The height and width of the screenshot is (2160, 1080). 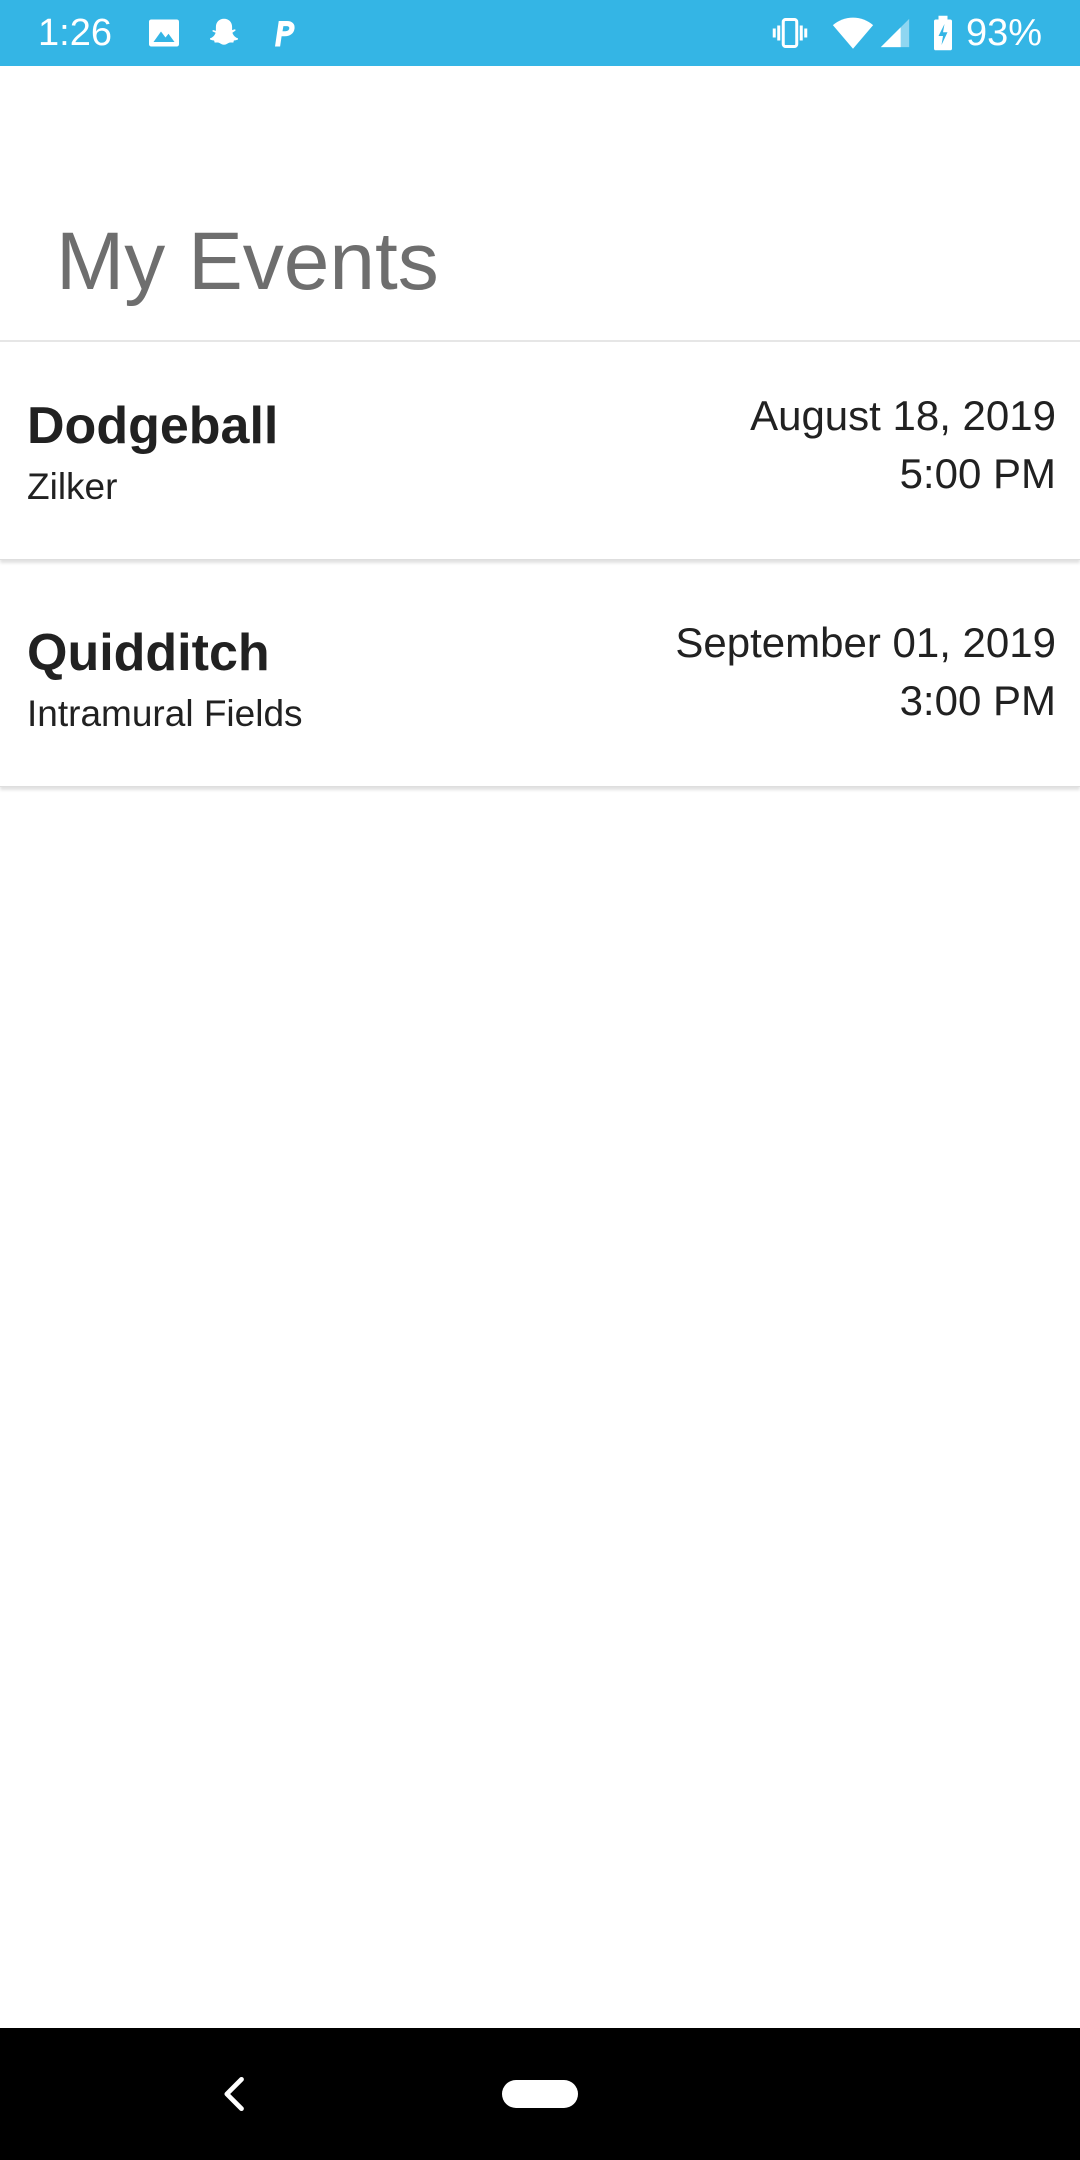 What do you see at coordinates (903, 415) in the screenshot?
I see `event-date: August 18, 2019` at bounding box center [903, 415].